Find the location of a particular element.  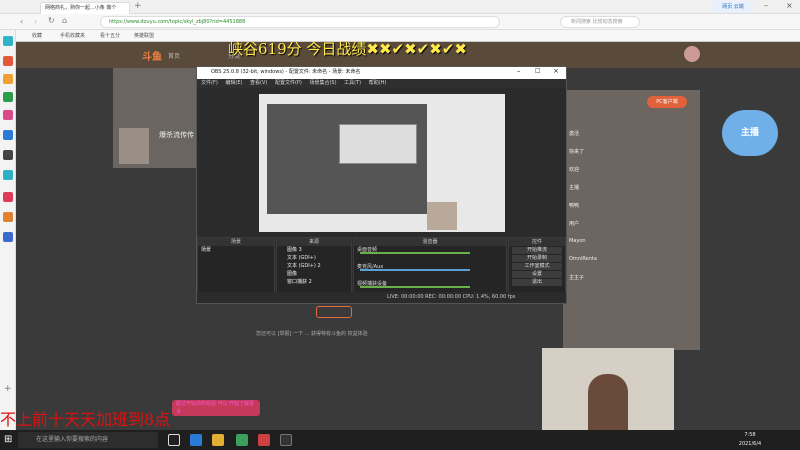

sources-dock: 来源 图像 3 文本 (GDI+) 文本 (GDI+) 2 图像 窗口捕获 2 is located at coordinates (314, 268).